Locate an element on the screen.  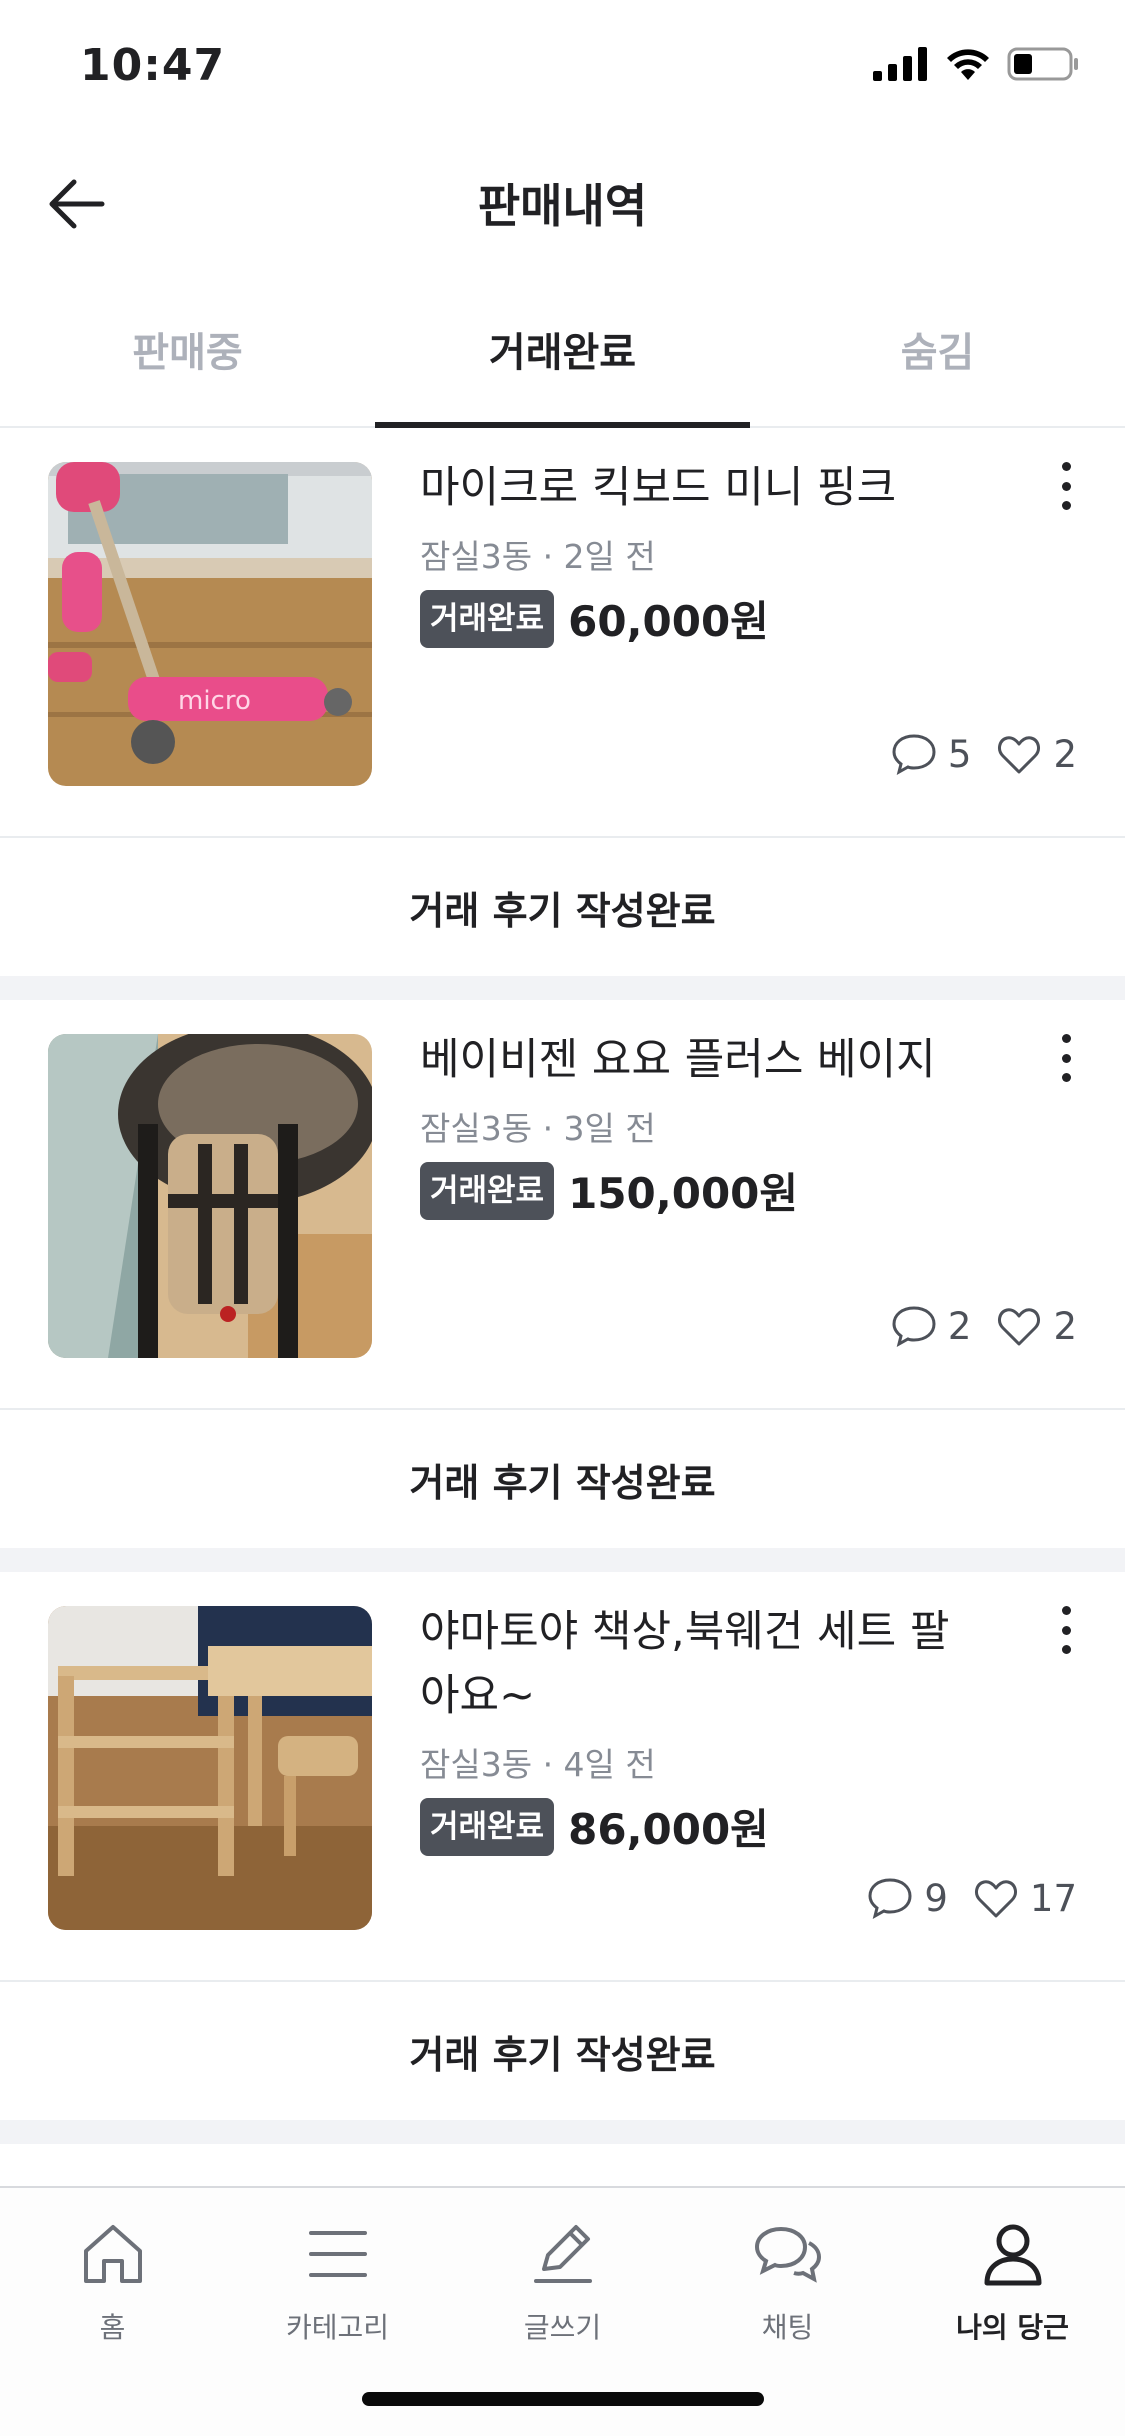
stroller-image is located at coordinates (210, 1196).